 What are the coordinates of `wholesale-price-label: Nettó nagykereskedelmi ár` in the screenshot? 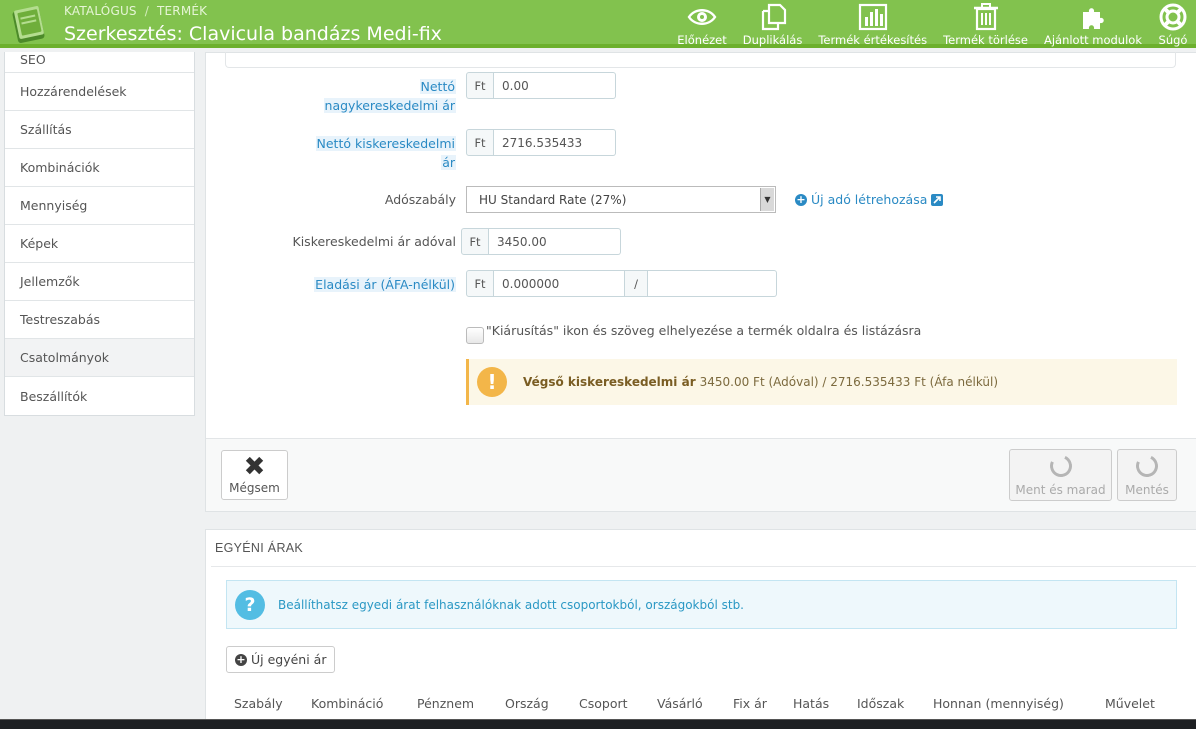 It's located at (378, 96).